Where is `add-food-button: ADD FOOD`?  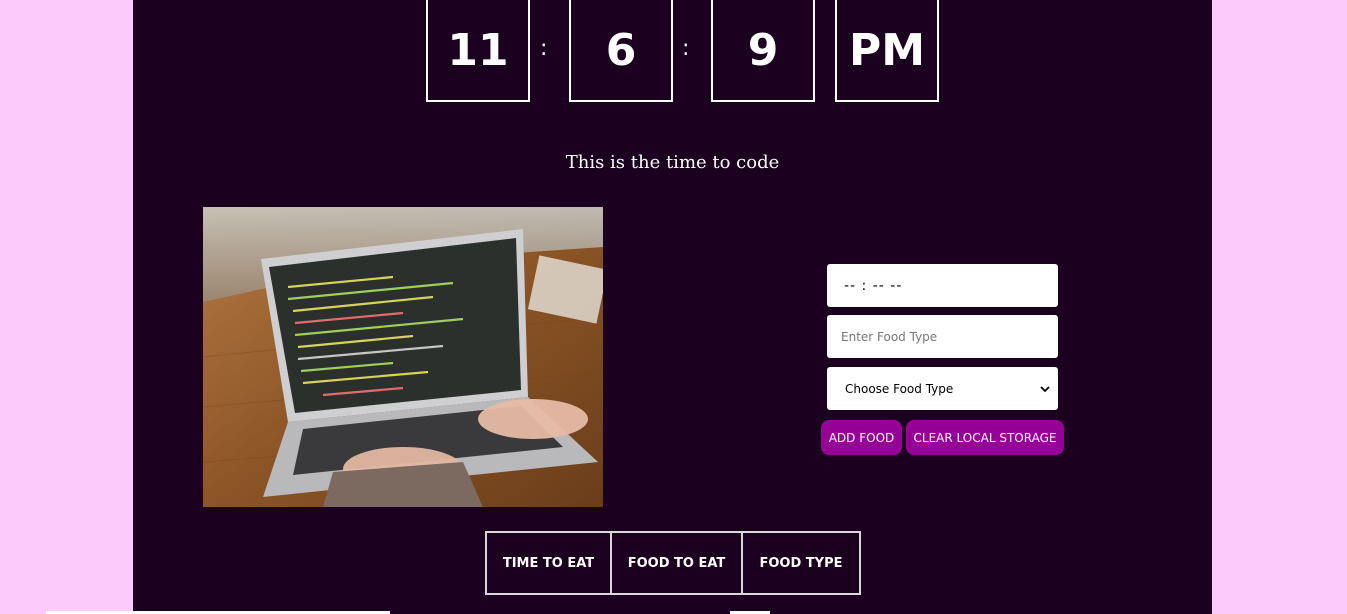 add-food-button: ADD FOOD is located at coordinates (861, 437).